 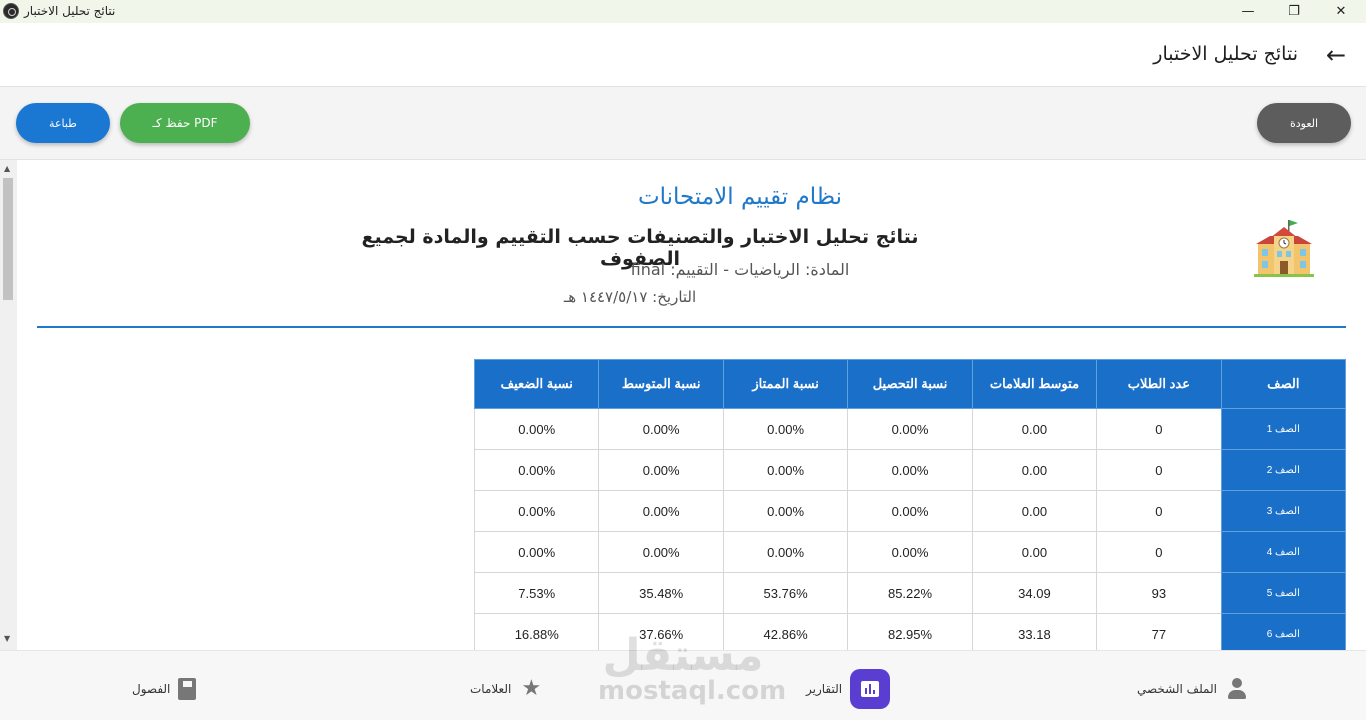 What do you see at coordinates (8, 405) in the screenshot?
I see `vertical-scrollbar: ▲ ▼` at bounding box center [8, 405].